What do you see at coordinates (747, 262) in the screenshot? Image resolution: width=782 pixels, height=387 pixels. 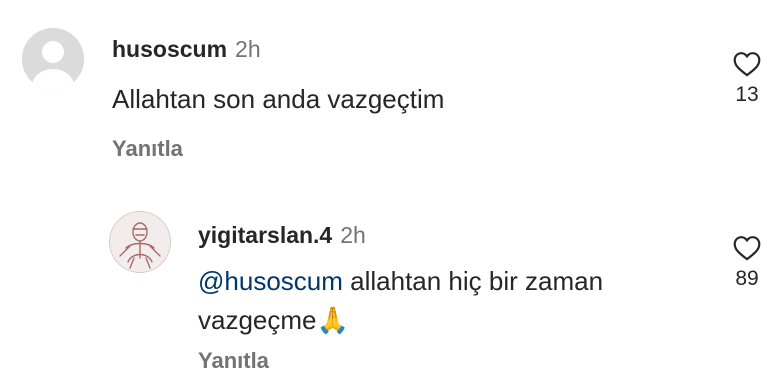 I see `like-control: 89` at bounding box center [747, 262].